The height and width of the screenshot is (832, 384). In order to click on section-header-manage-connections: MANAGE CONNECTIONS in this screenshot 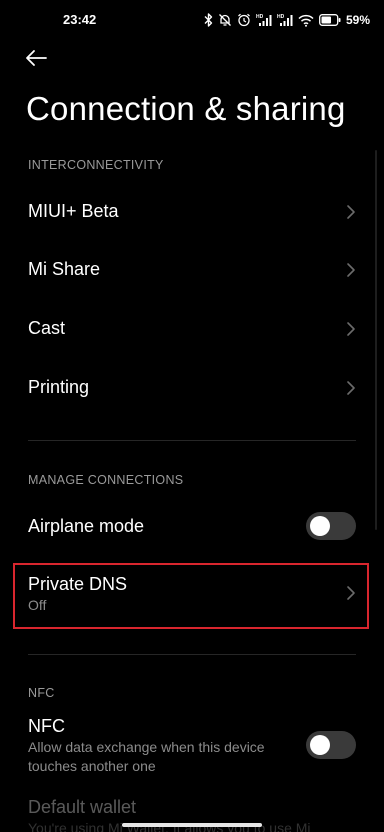, I will do `click(106, 480)`.